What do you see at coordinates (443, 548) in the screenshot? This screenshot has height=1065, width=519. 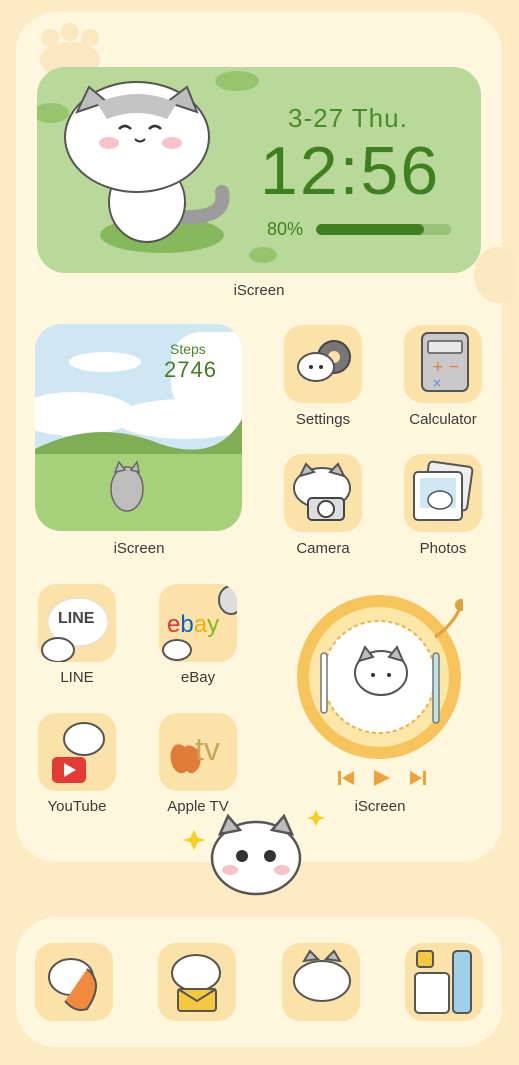 I see `photos-label: Photos` at bounding box center [443, 548].